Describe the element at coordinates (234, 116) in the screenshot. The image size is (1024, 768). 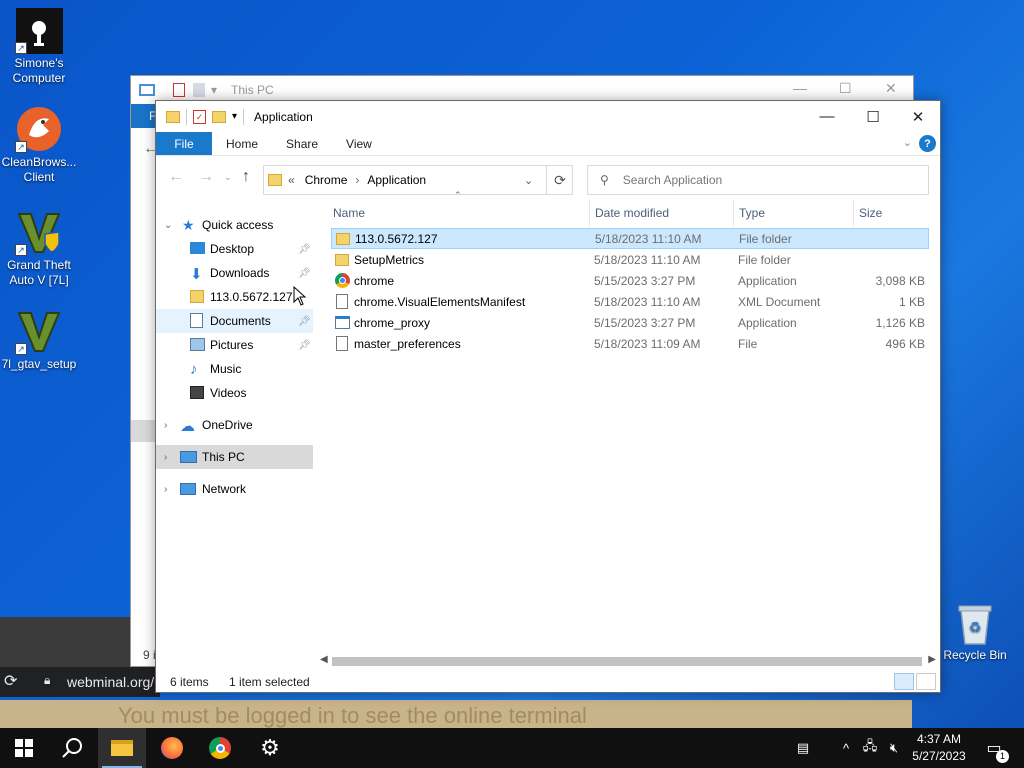
I see `customize-quick-access-button: ▾` at that location.